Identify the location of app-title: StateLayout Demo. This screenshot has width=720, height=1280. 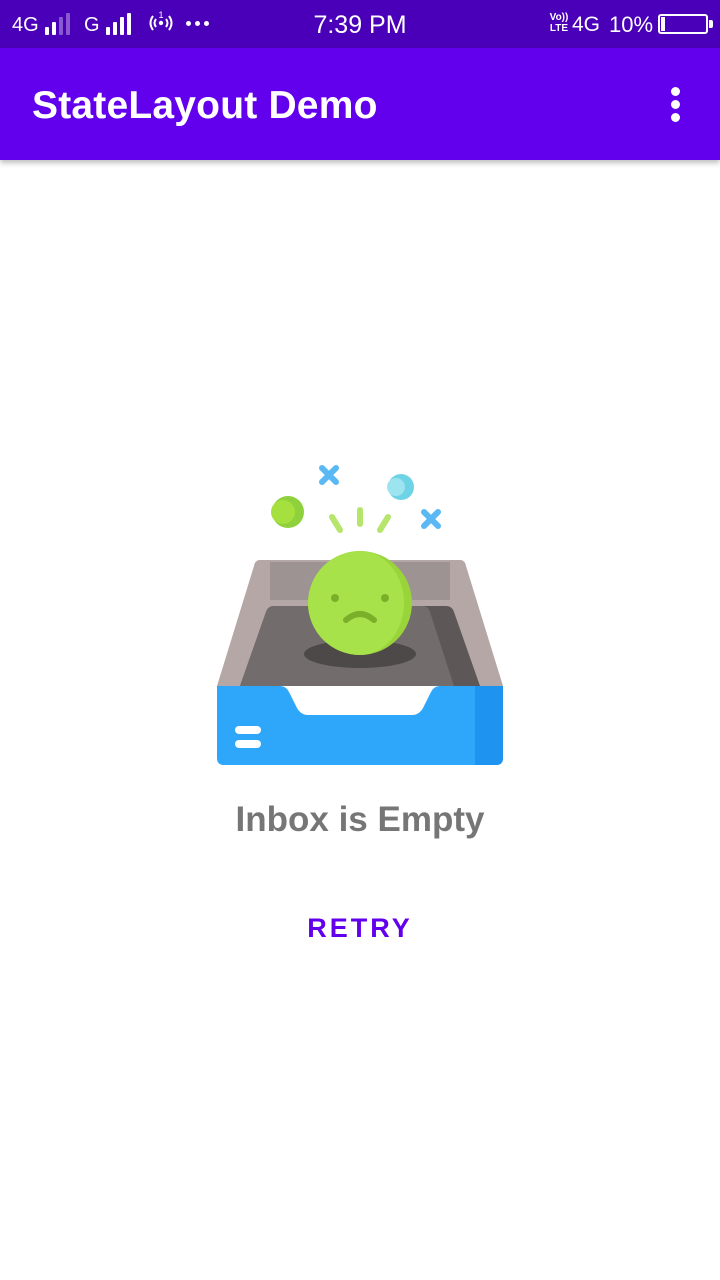
(205, 105).